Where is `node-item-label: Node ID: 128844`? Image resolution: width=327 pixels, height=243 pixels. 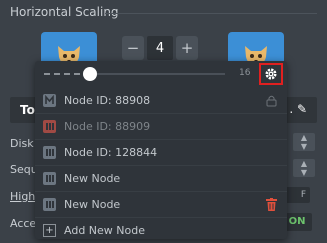 node-item-label: Node ID: 128844 is located at coordinates (111, 152).